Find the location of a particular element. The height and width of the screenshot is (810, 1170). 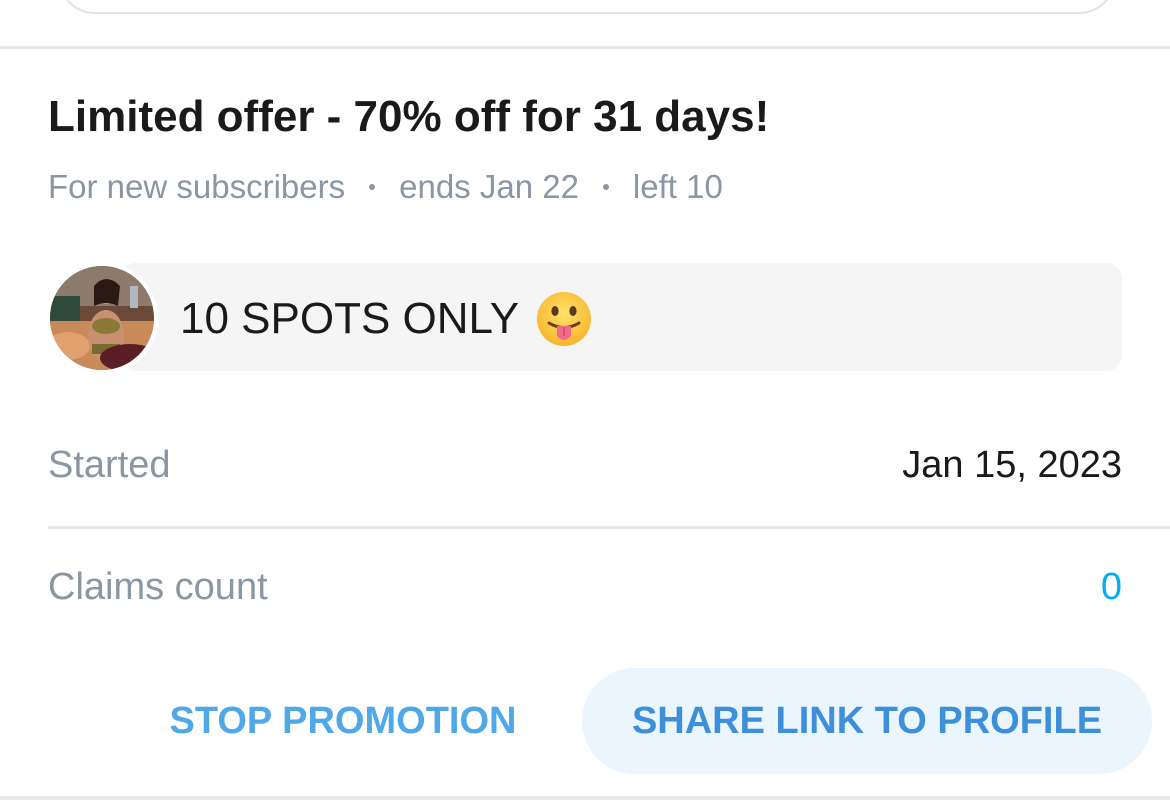

started-row: Started Jan 15, 2023 is located at coordinates (585, 465).